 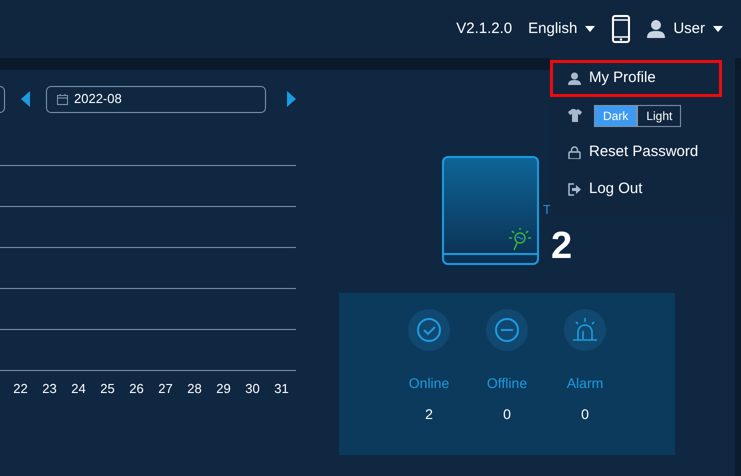 I want to click on axis-label: 24, so click(x=78, y=389).